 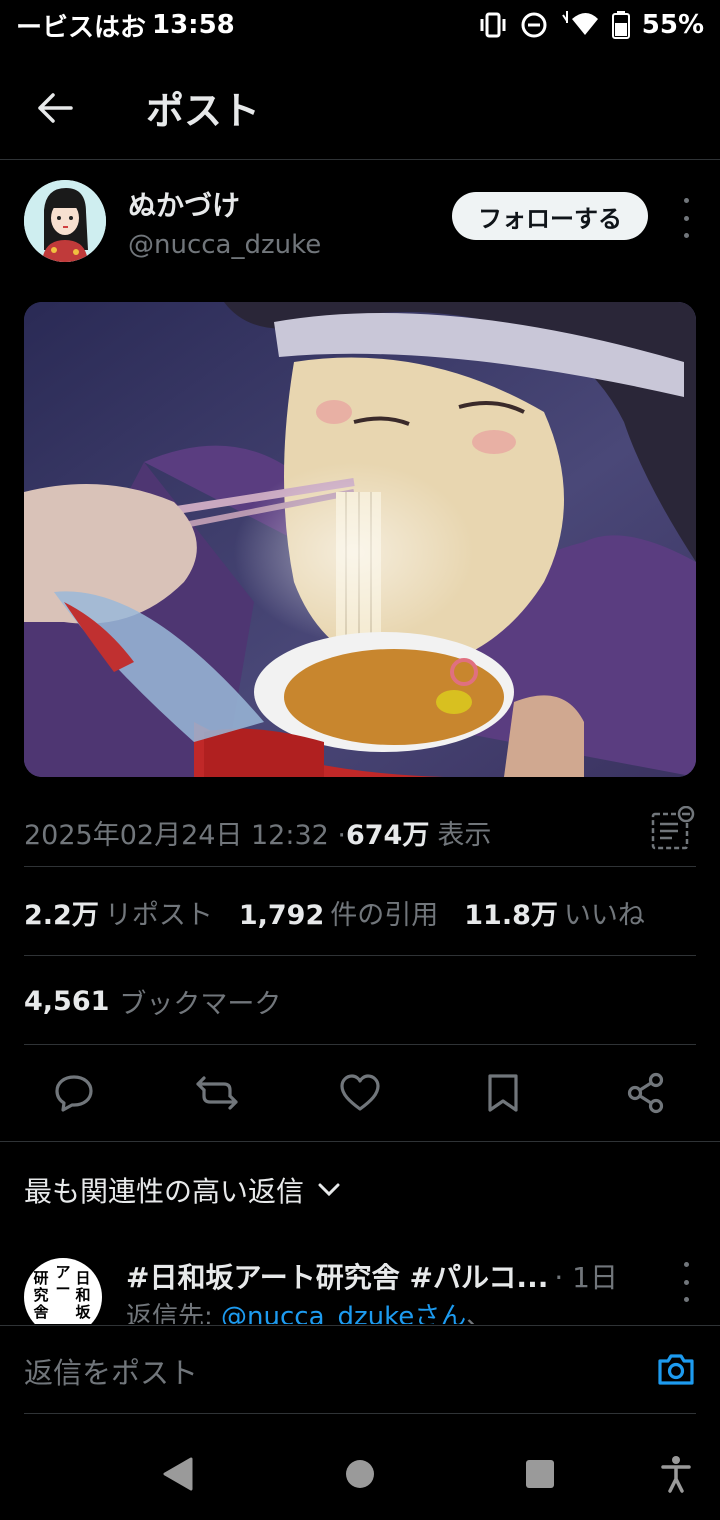 What do you see at coordinates (620, 25) in the screenshot?
I see `battery-icon` at bounding box center [620, 25].